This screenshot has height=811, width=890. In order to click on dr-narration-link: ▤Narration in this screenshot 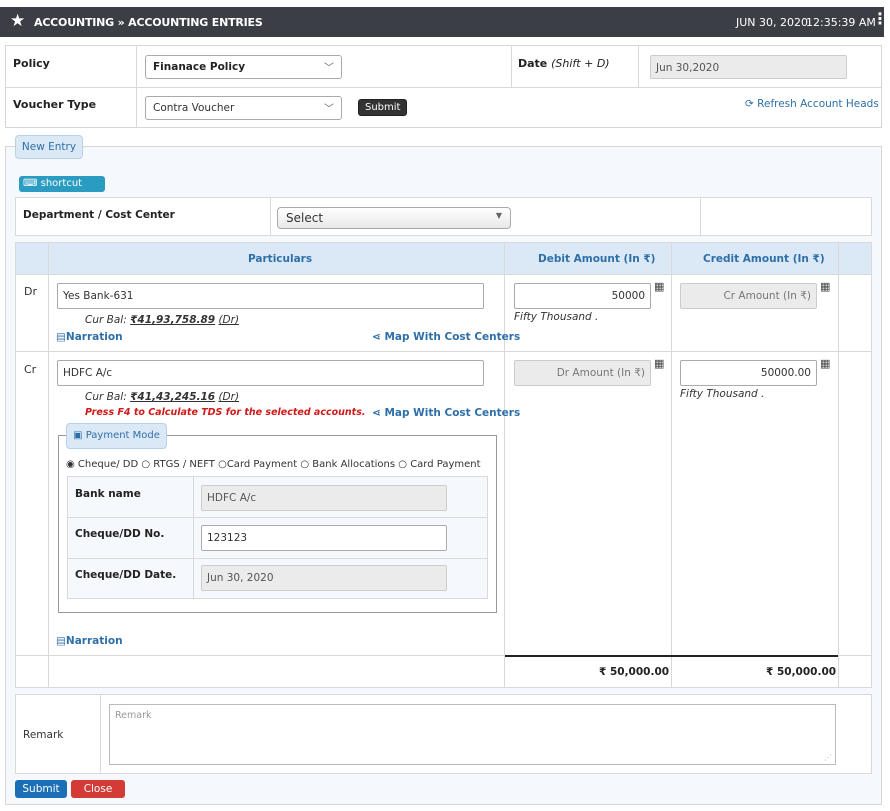, I will do `click(89, 337)`.